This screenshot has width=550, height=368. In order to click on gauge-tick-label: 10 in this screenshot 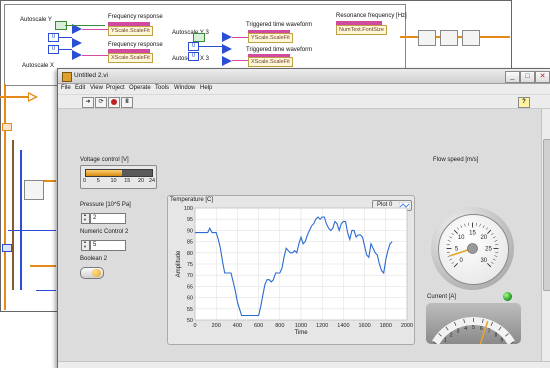, I will do `click(461, 238)`.